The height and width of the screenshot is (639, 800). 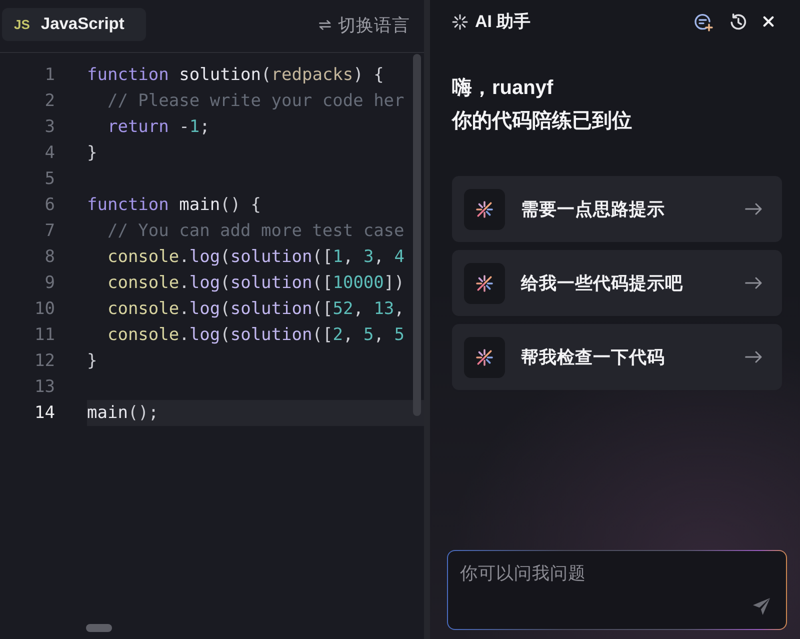 What do you see at coordinates (542, 121) in the screenshot?
I see `greeting-subtitle: 你的代码陪练已到位` at bounding box center [542, 121].